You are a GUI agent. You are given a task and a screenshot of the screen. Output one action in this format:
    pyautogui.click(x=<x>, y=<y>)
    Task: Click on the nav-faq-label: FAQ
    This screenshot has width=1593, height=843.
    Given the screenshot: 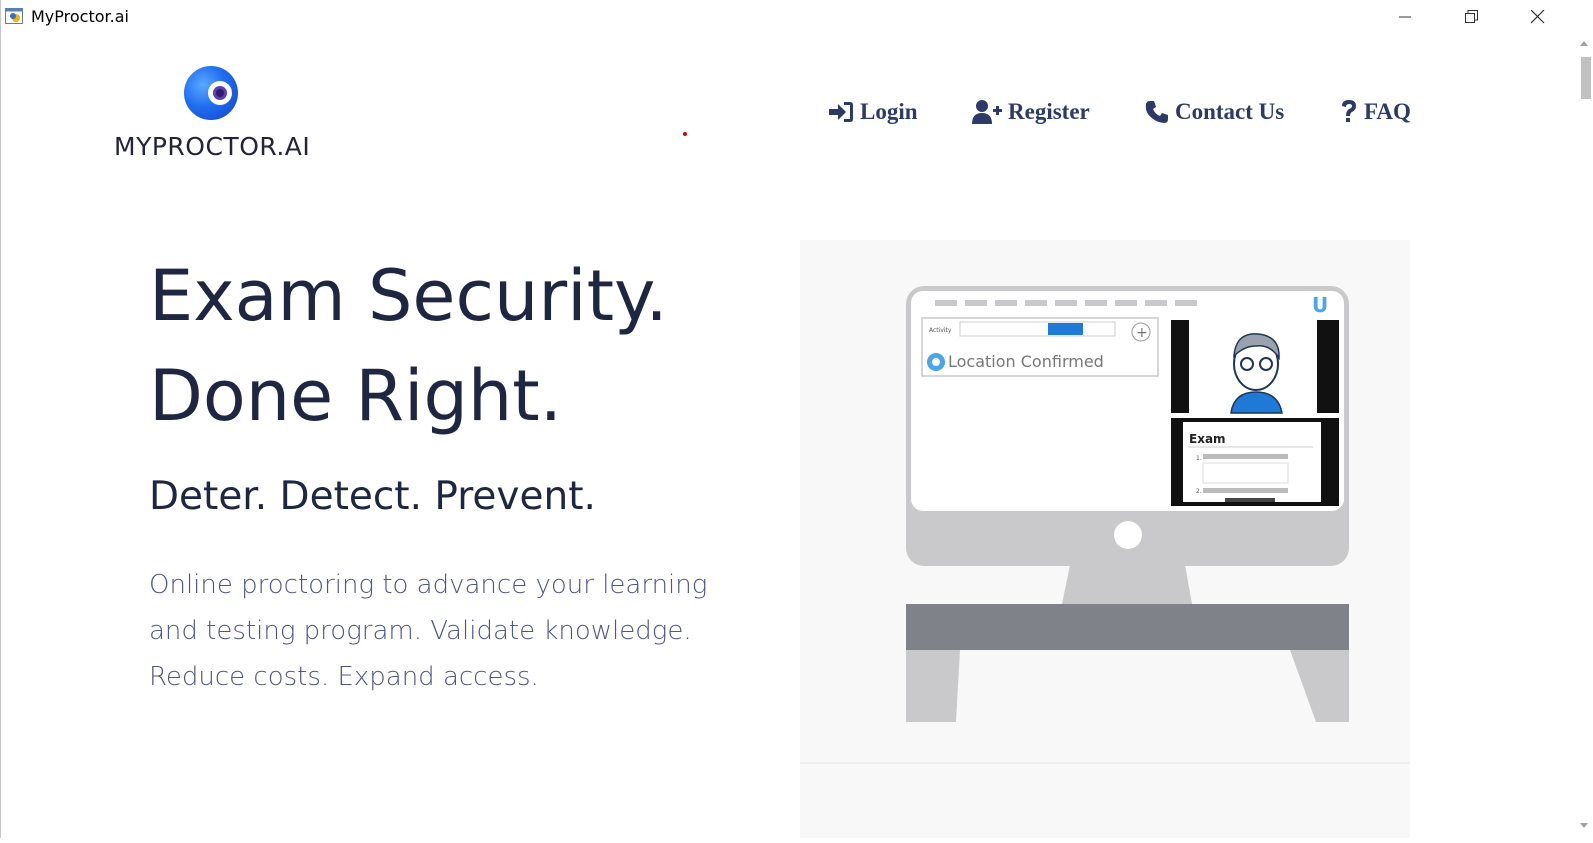 What is the action you would take?
    pyautogui.click(x=1387, y=111)
    